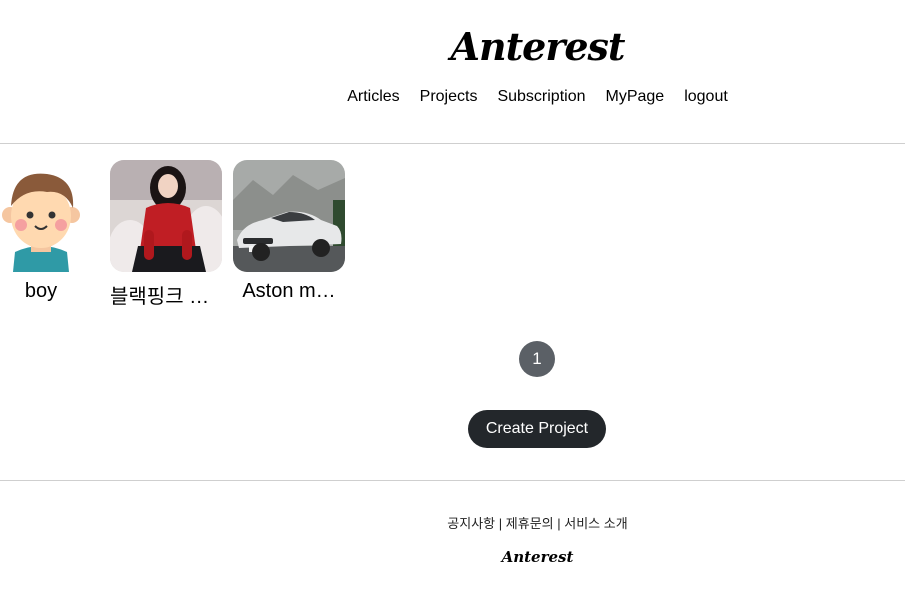  Describe the element at coordinates (530, 523) in the screenshot. I see `footer-link-partnership: 제휴문의` at that location.